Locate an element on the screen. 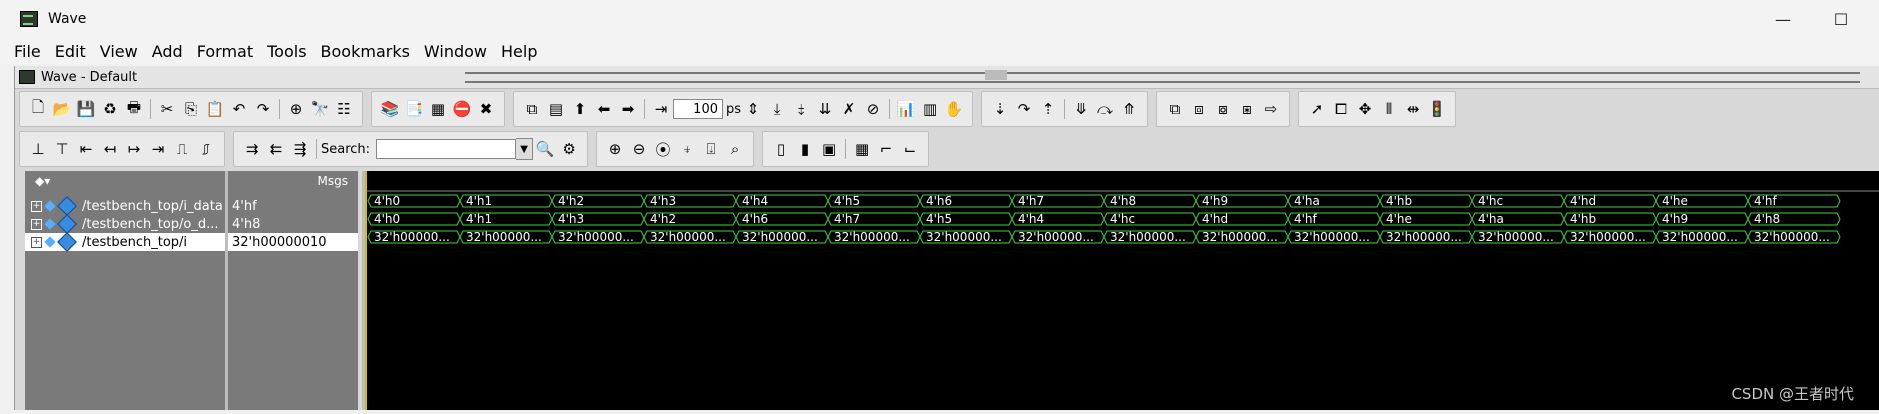  zoom-in-icon: ⊕ is located at coordinates (615, 149).